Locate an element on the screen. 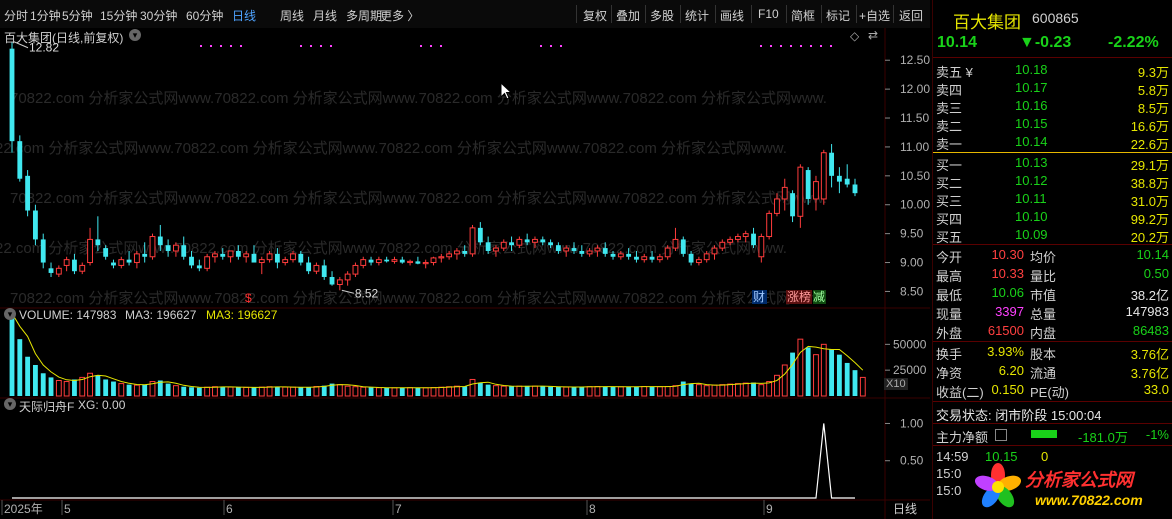 The image size is (1172, 519). toolbar-item-8: 月线 is located at coordinates (325, 15).